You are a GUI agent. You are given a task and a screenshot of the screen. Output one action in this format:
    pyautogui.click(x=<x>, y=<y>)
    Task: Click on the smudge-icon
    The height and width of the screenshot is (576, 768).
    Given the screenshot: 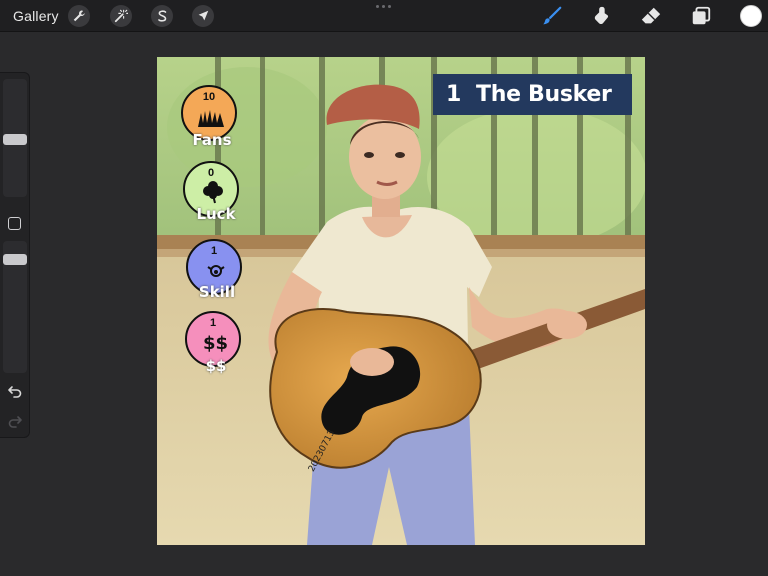 What is the action you would take?
    pyautogui.click(x=601, y=15)
    